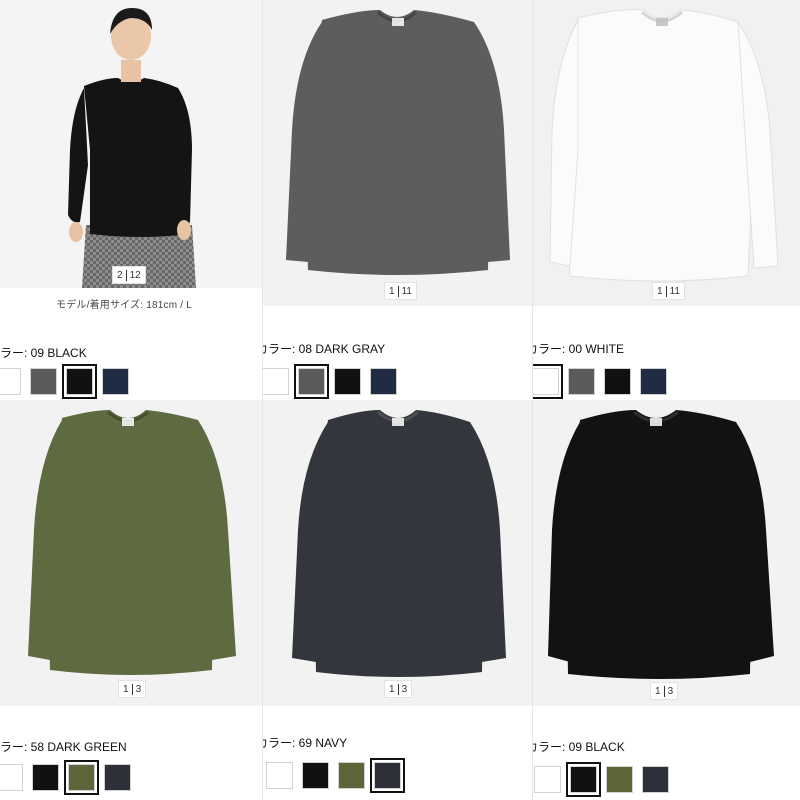  Describe the element at coordinates (578, 349) in the screenshot. I see `color-label: カラー: 00 WHITE` at that location.